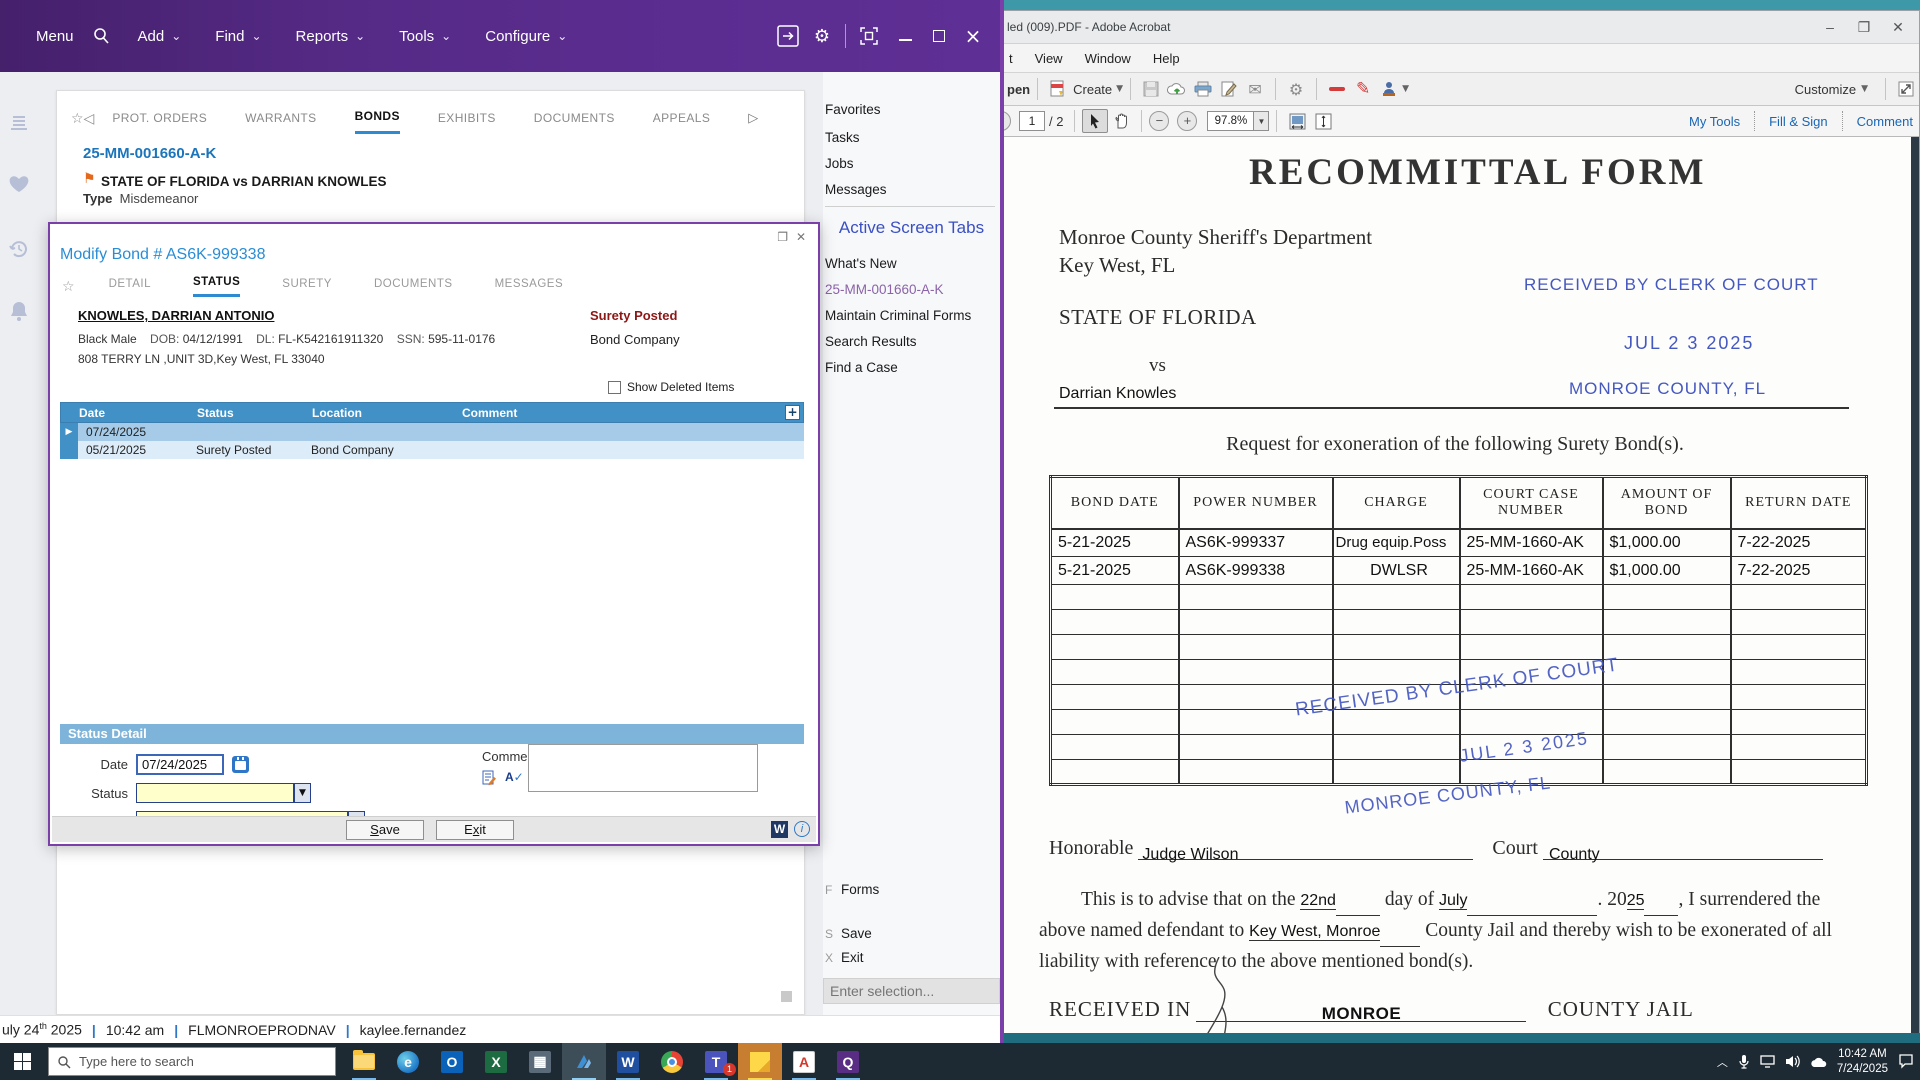 The height and width of the screenshot is (1080, 1920). I want to click on taskbar-court-app-icon, so click(584, 1061).